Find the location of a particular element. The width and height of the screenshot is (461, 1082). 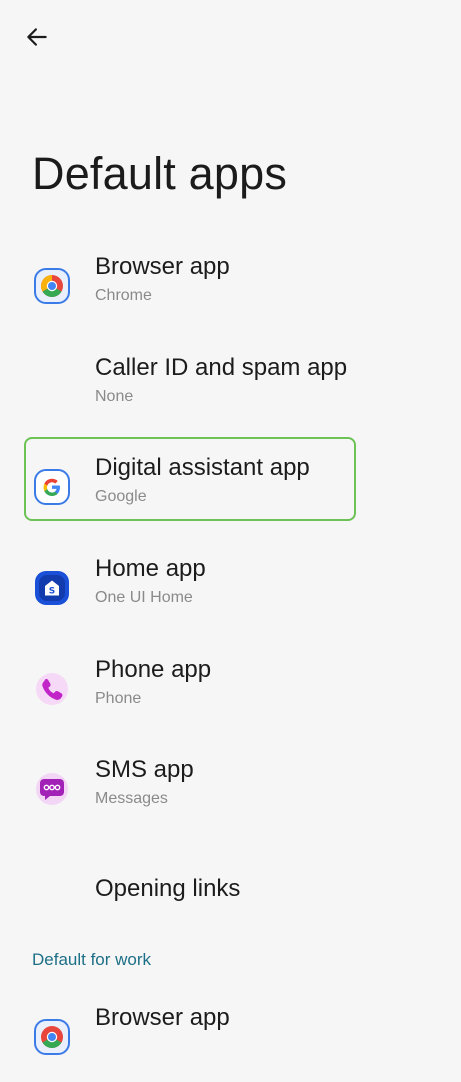

item-label: Caller ID and spam app is located at coordinates (221, 367).